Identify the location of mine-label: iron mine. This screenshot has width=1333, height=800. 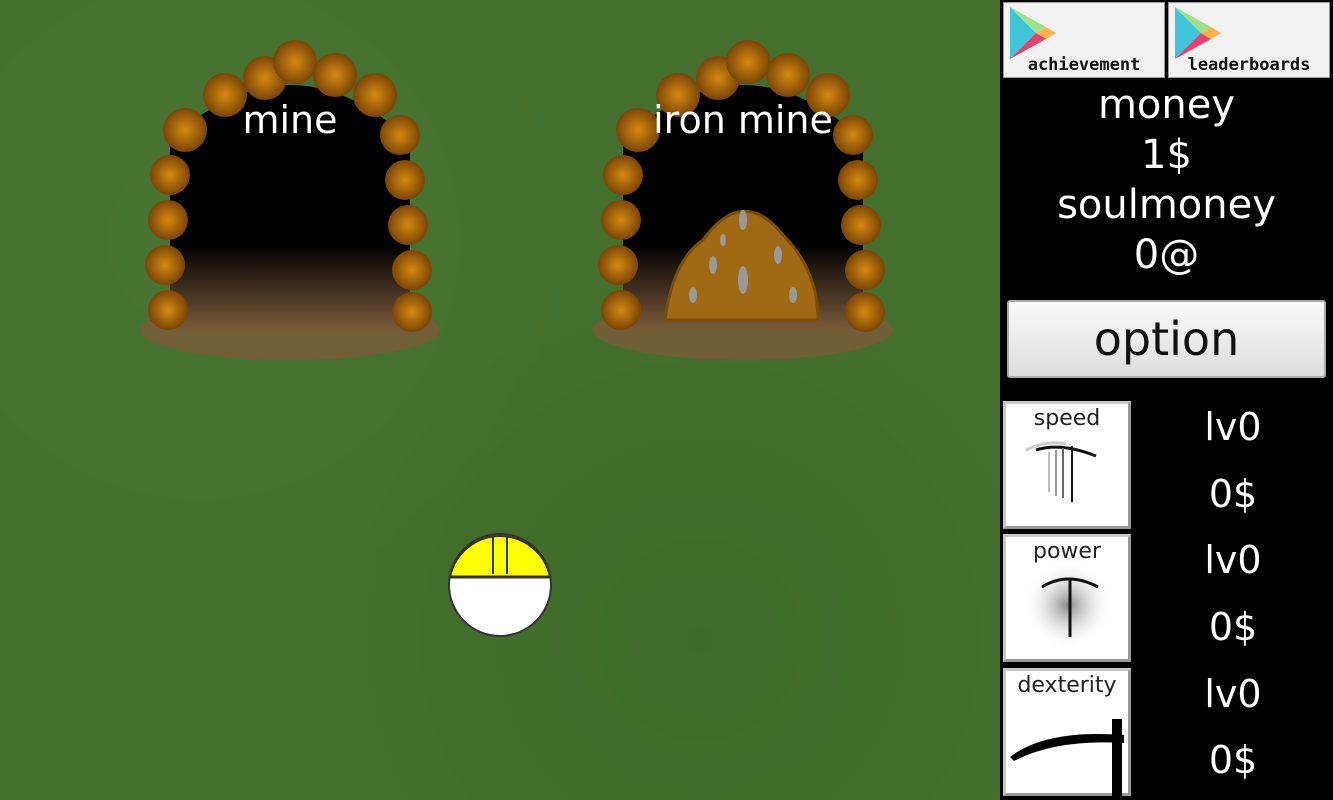
(743, 120).